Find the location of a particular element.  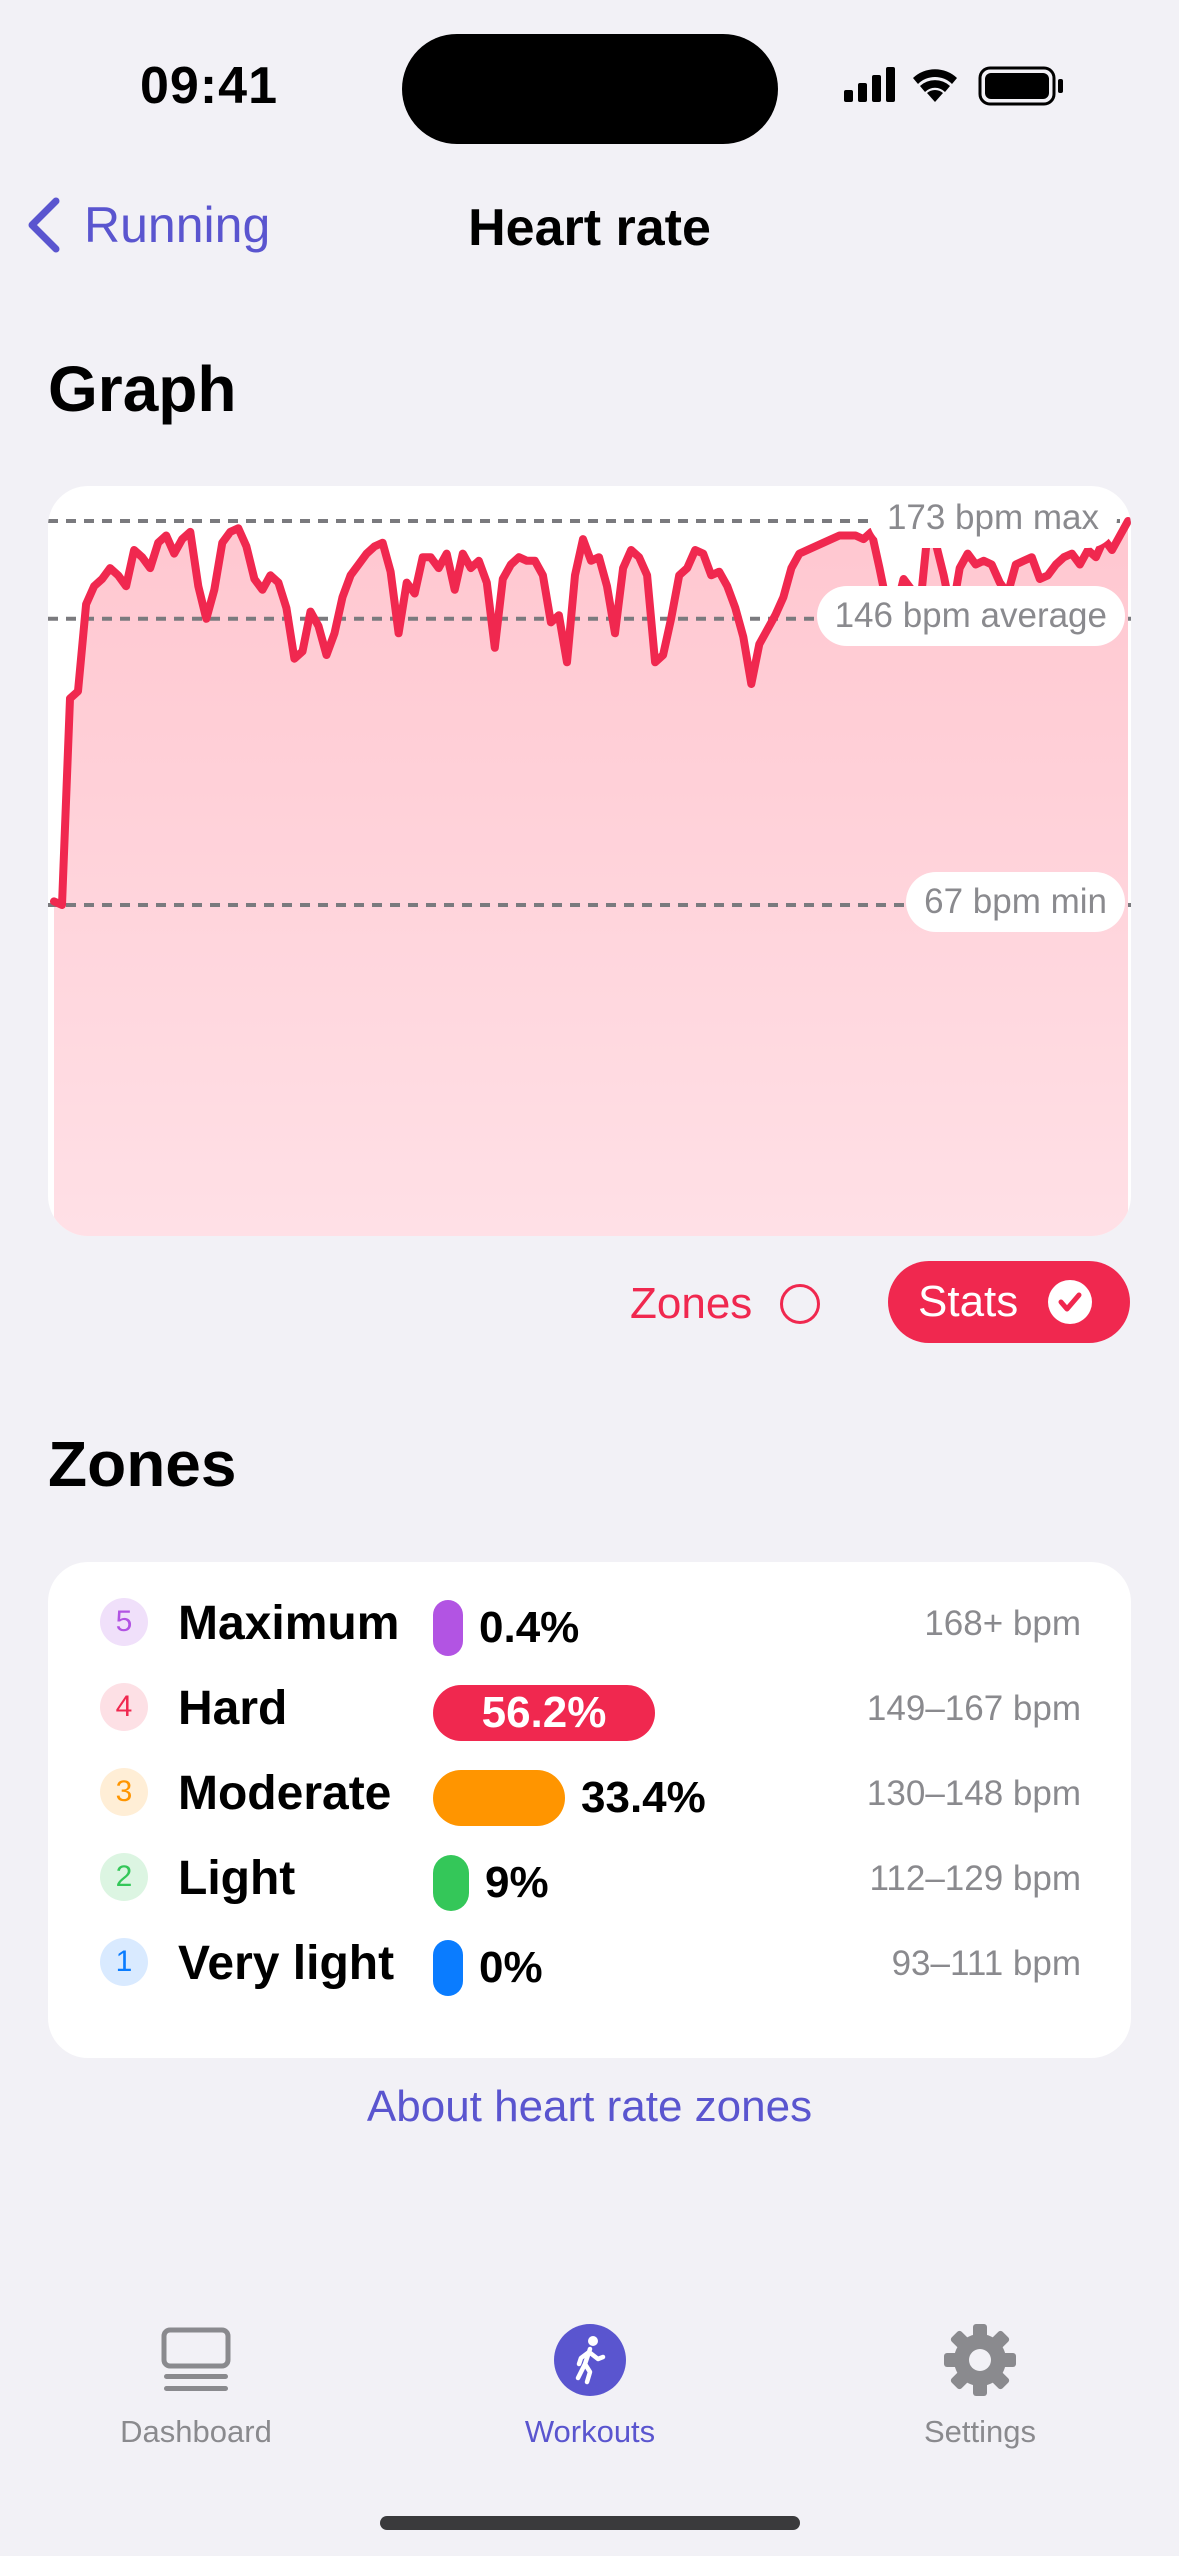

zone-number-badge: 1 is located at coordinates (124, 1962).